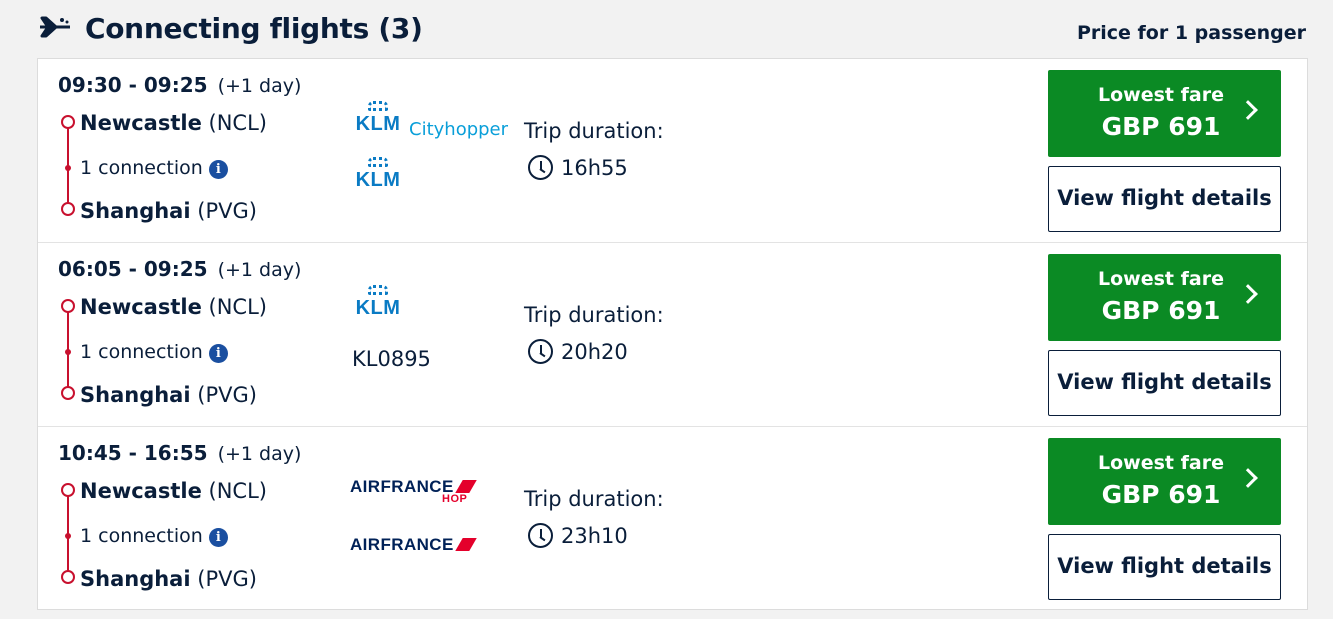 The height and width of the screenshot is (619, 1333). Describe the element at coordinates (180, 85) in the screenshot. I see `flight-times: 09:30 - 09:25 (+1 day)` at that location.